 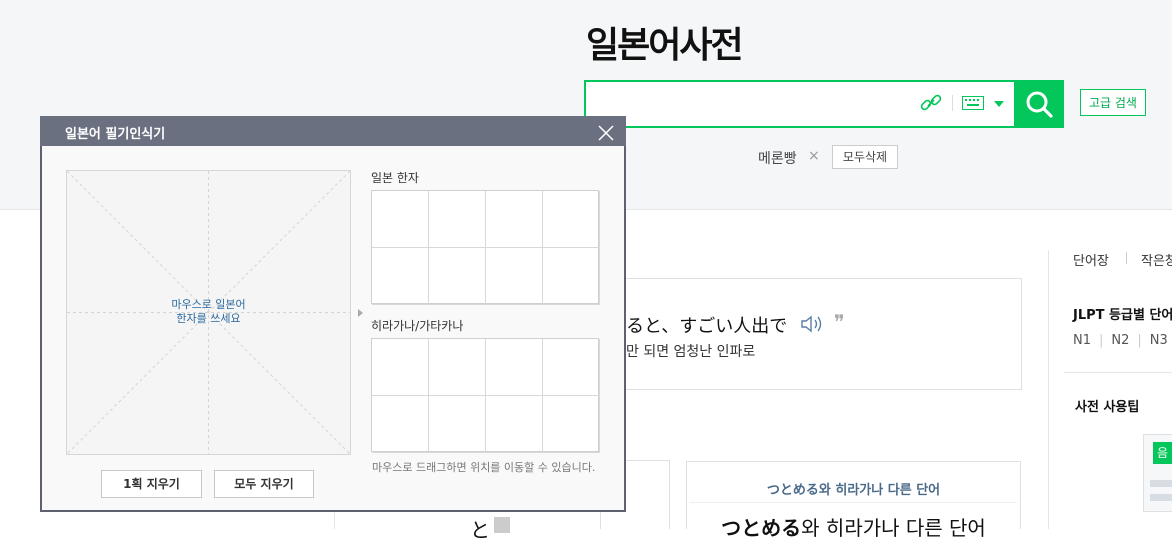 What do you see at coordinates (777, 158) in the screenshot?
I see `recent-search-word: 메론빵` at bounding box center [777, 158].